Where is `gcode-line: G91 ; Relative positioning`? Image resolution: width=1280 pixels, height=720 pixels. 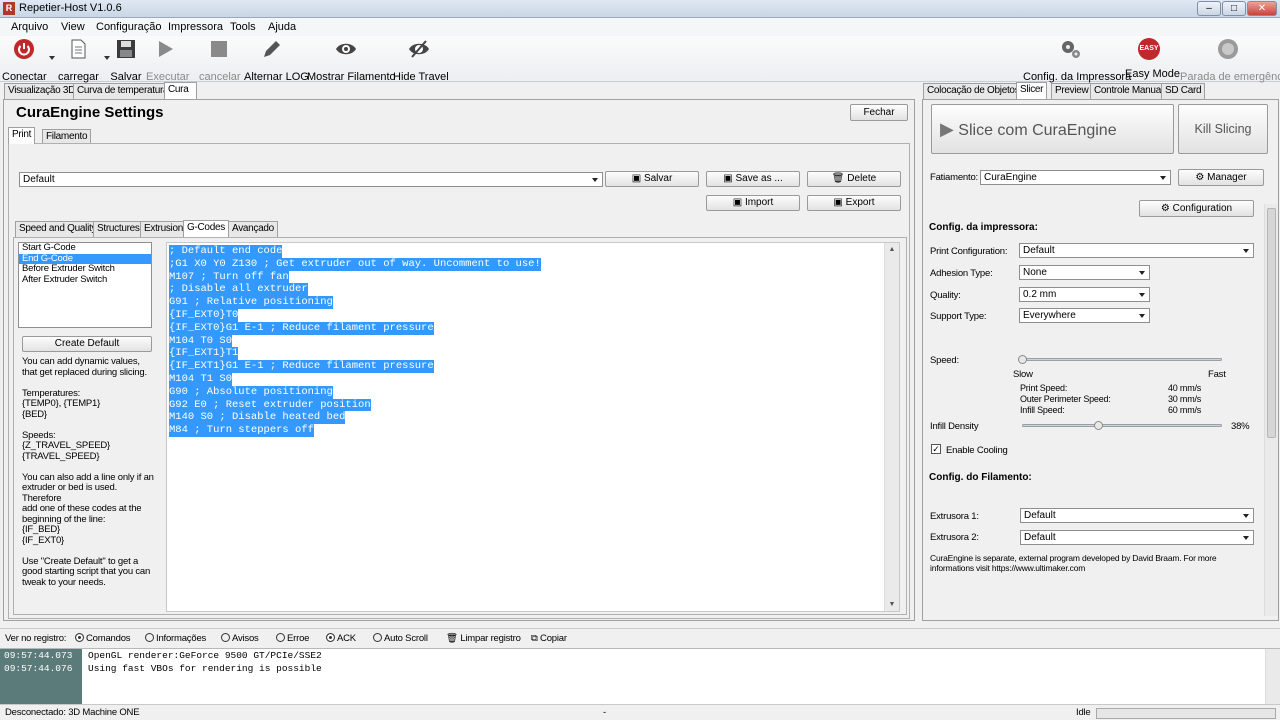 gcode-line: G91 ; Relative positioning is located at coordinates (251, 302).